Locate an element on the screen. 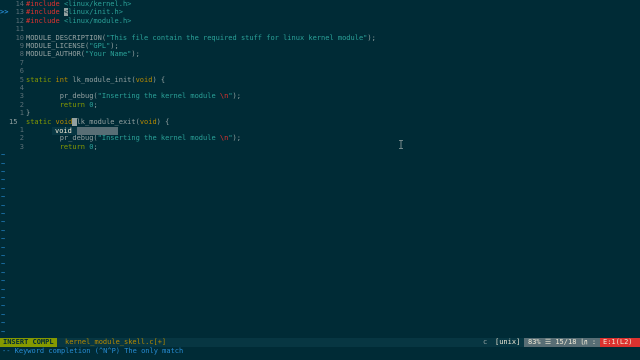 The height and width of the screenshot is (360, 640). code-text: static void lk_module_exit(void) { is located at coordinates (97, 121).